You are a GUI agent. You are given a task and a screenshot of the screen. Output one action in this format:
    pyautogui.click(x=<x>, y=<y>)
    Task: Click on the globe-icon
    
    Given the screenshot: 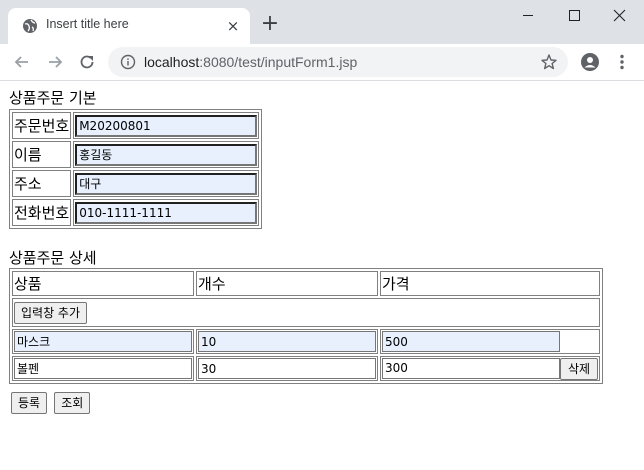 What is the action you would take?
    pyautogui.click(x=30, y=26)
    